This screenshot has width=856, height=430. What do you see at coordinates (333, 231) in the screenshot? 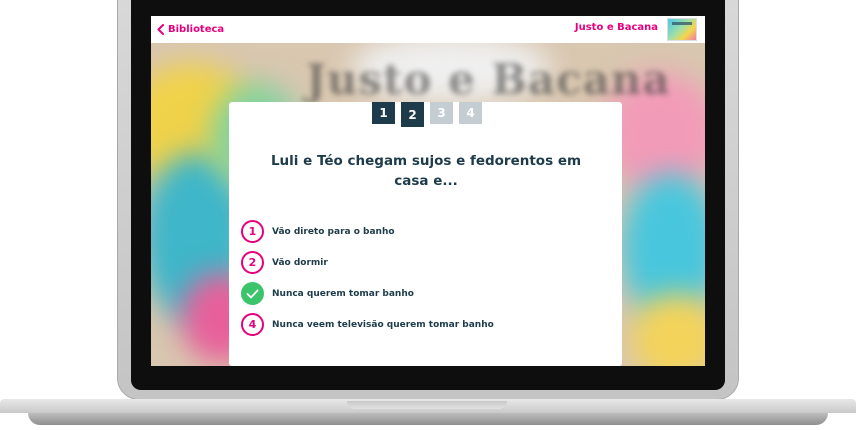
I see `option-text: Vão direto para o banho` at bounding box center [333, 231].